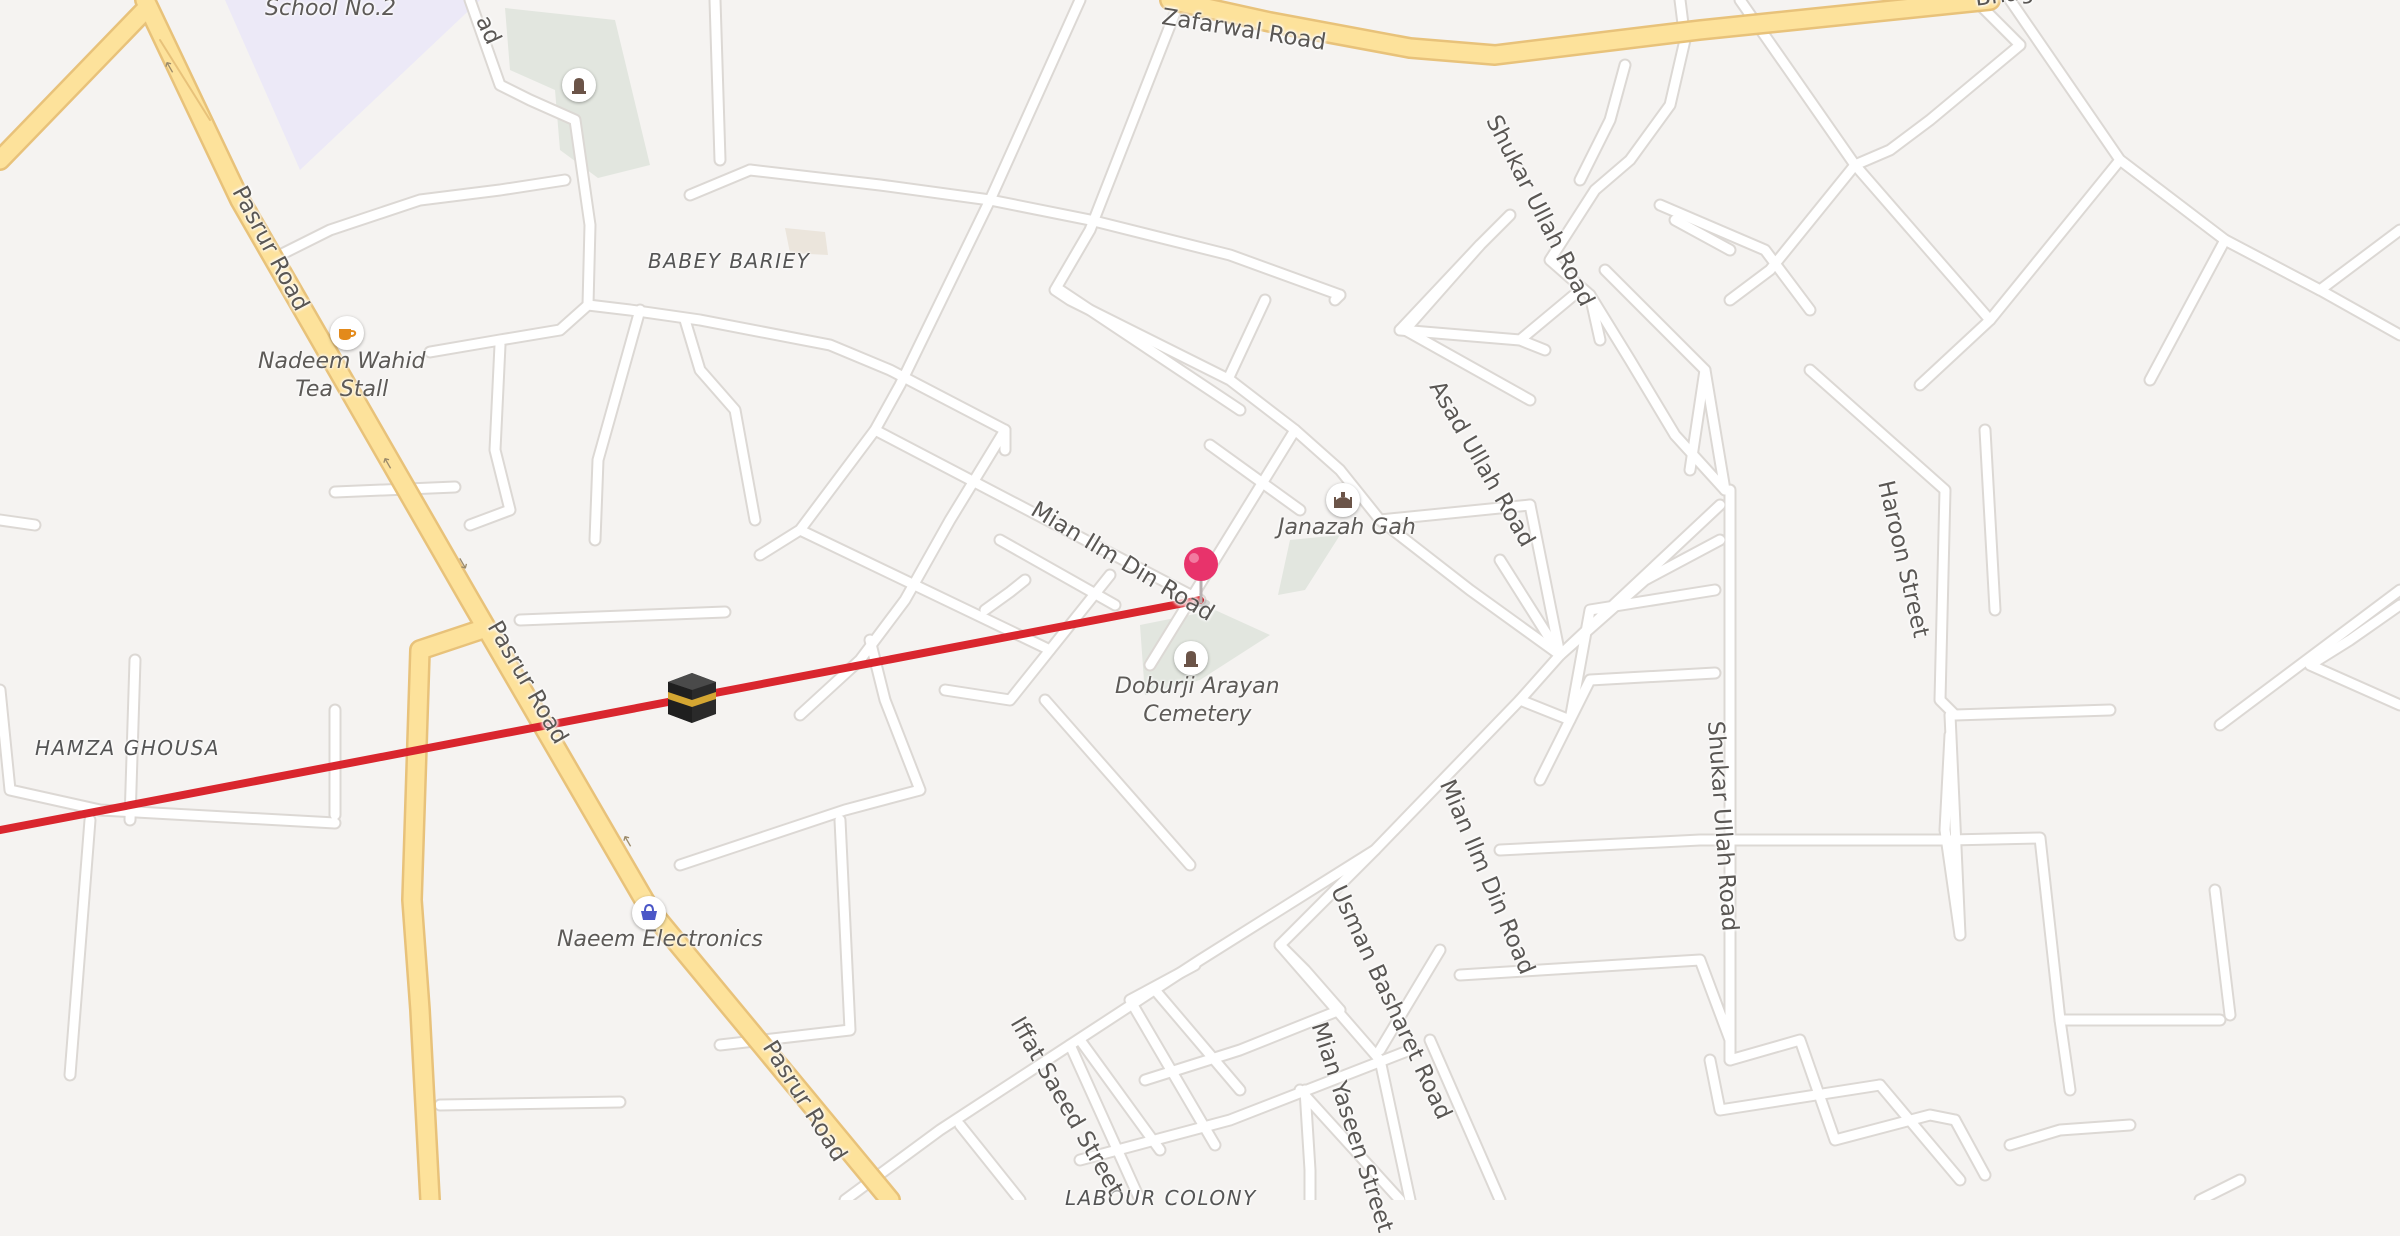 The image size is (2400, 1236). Describe the element at coordinates (128, 748) in the screenshot. I see `hamza-ghousa-label: HAMZA GHOUSA` at that location.